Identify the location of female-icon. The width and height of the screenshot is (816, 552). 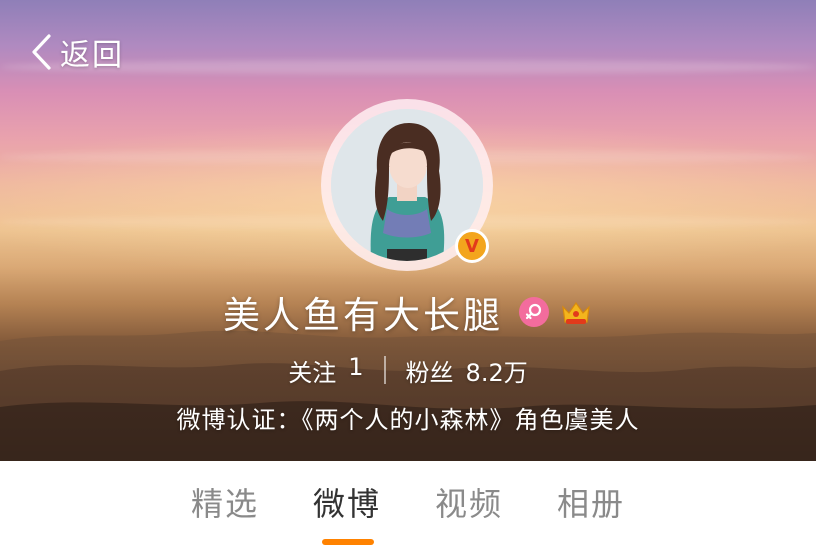
(534, 312).